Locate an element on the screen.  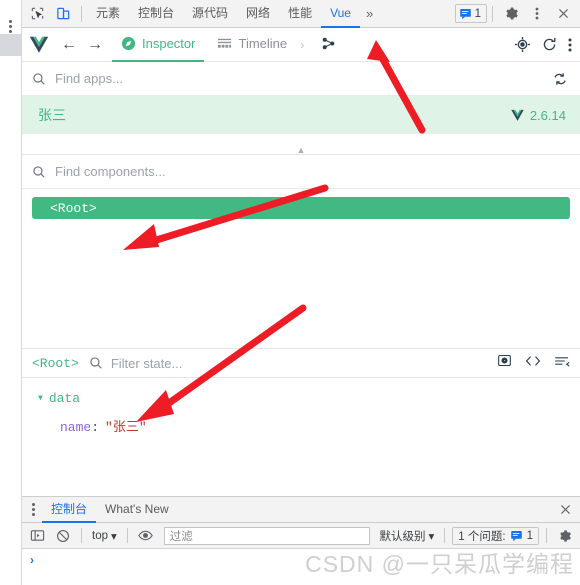
console-output: › CSDN @一只呆瓜学编程 is located at coordinates (301, 567).